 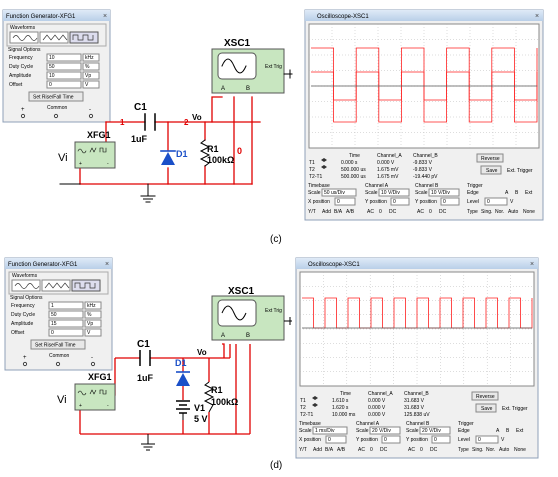 I want to click on fg-title: Function Generator-XFG1, so click(x=43, y=265).